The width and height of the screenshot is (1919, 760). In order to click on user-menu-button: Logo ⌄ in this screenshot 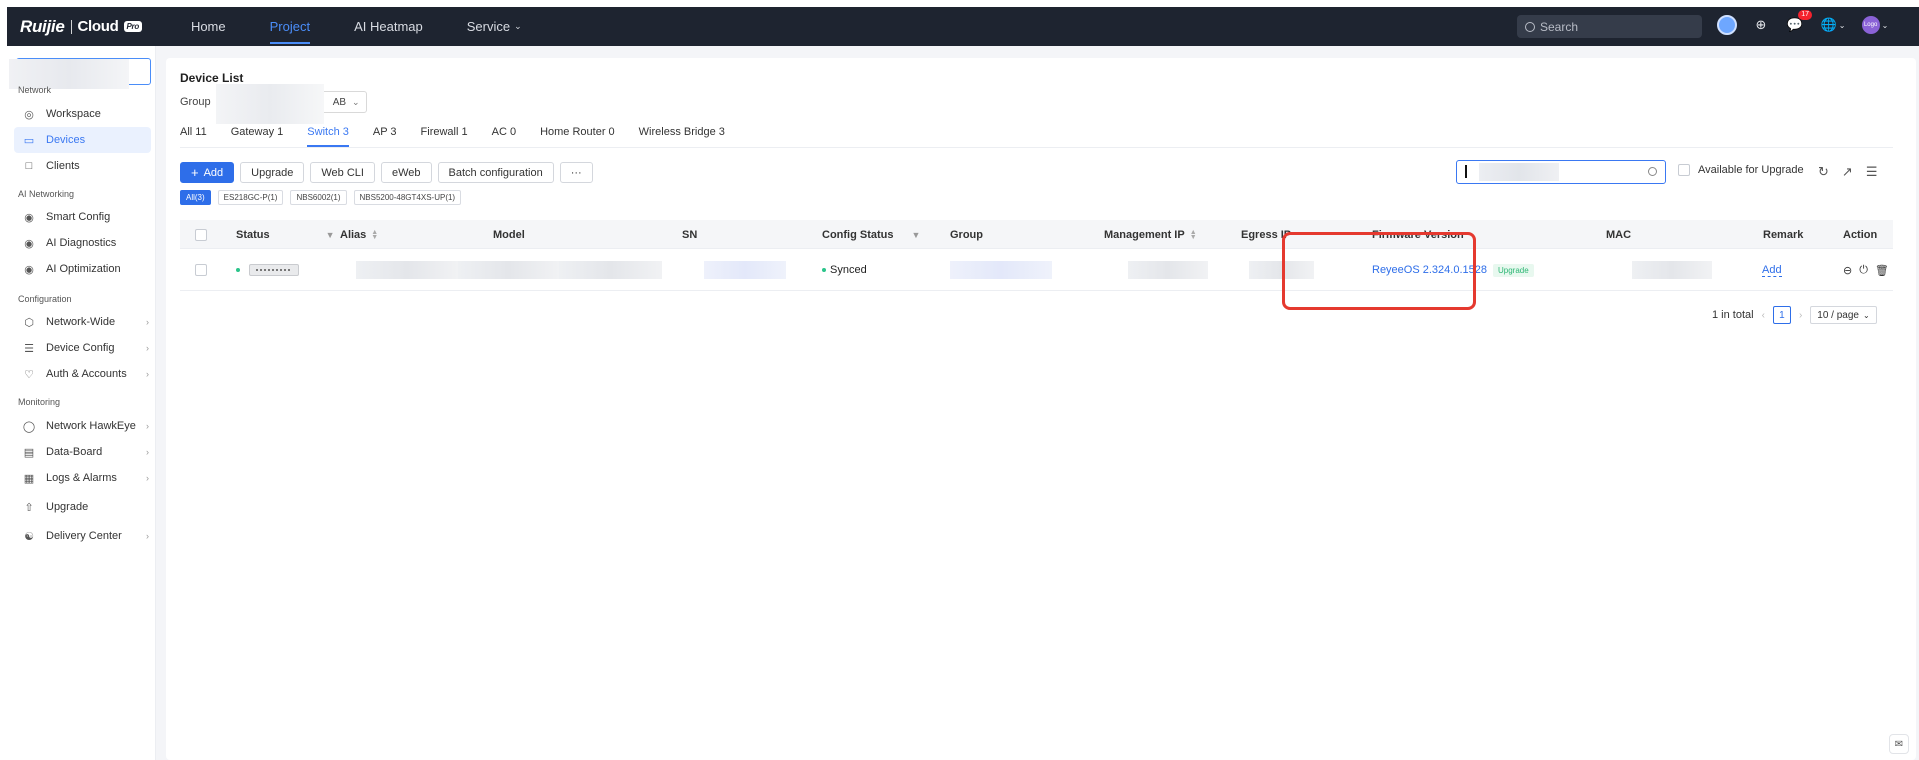, I will do `click(1875, 25)`.